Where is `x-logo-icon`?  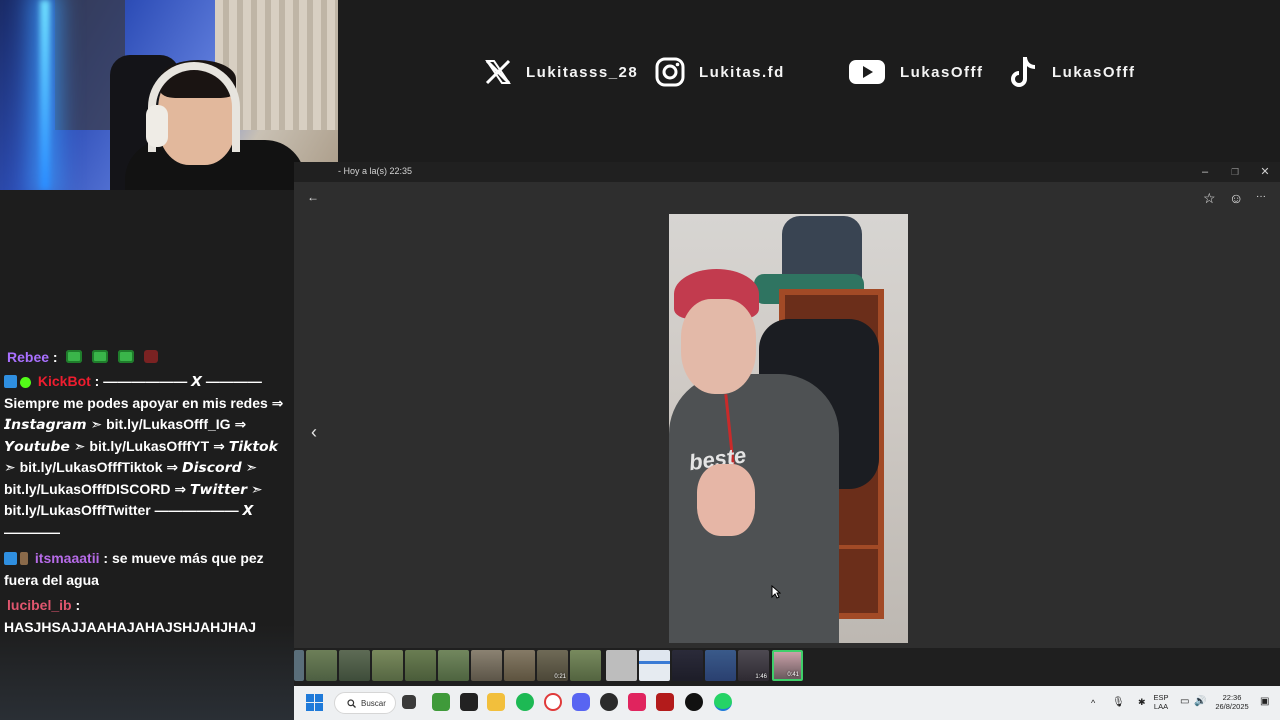
x-logo-icon is located at coordinates (498, 72).